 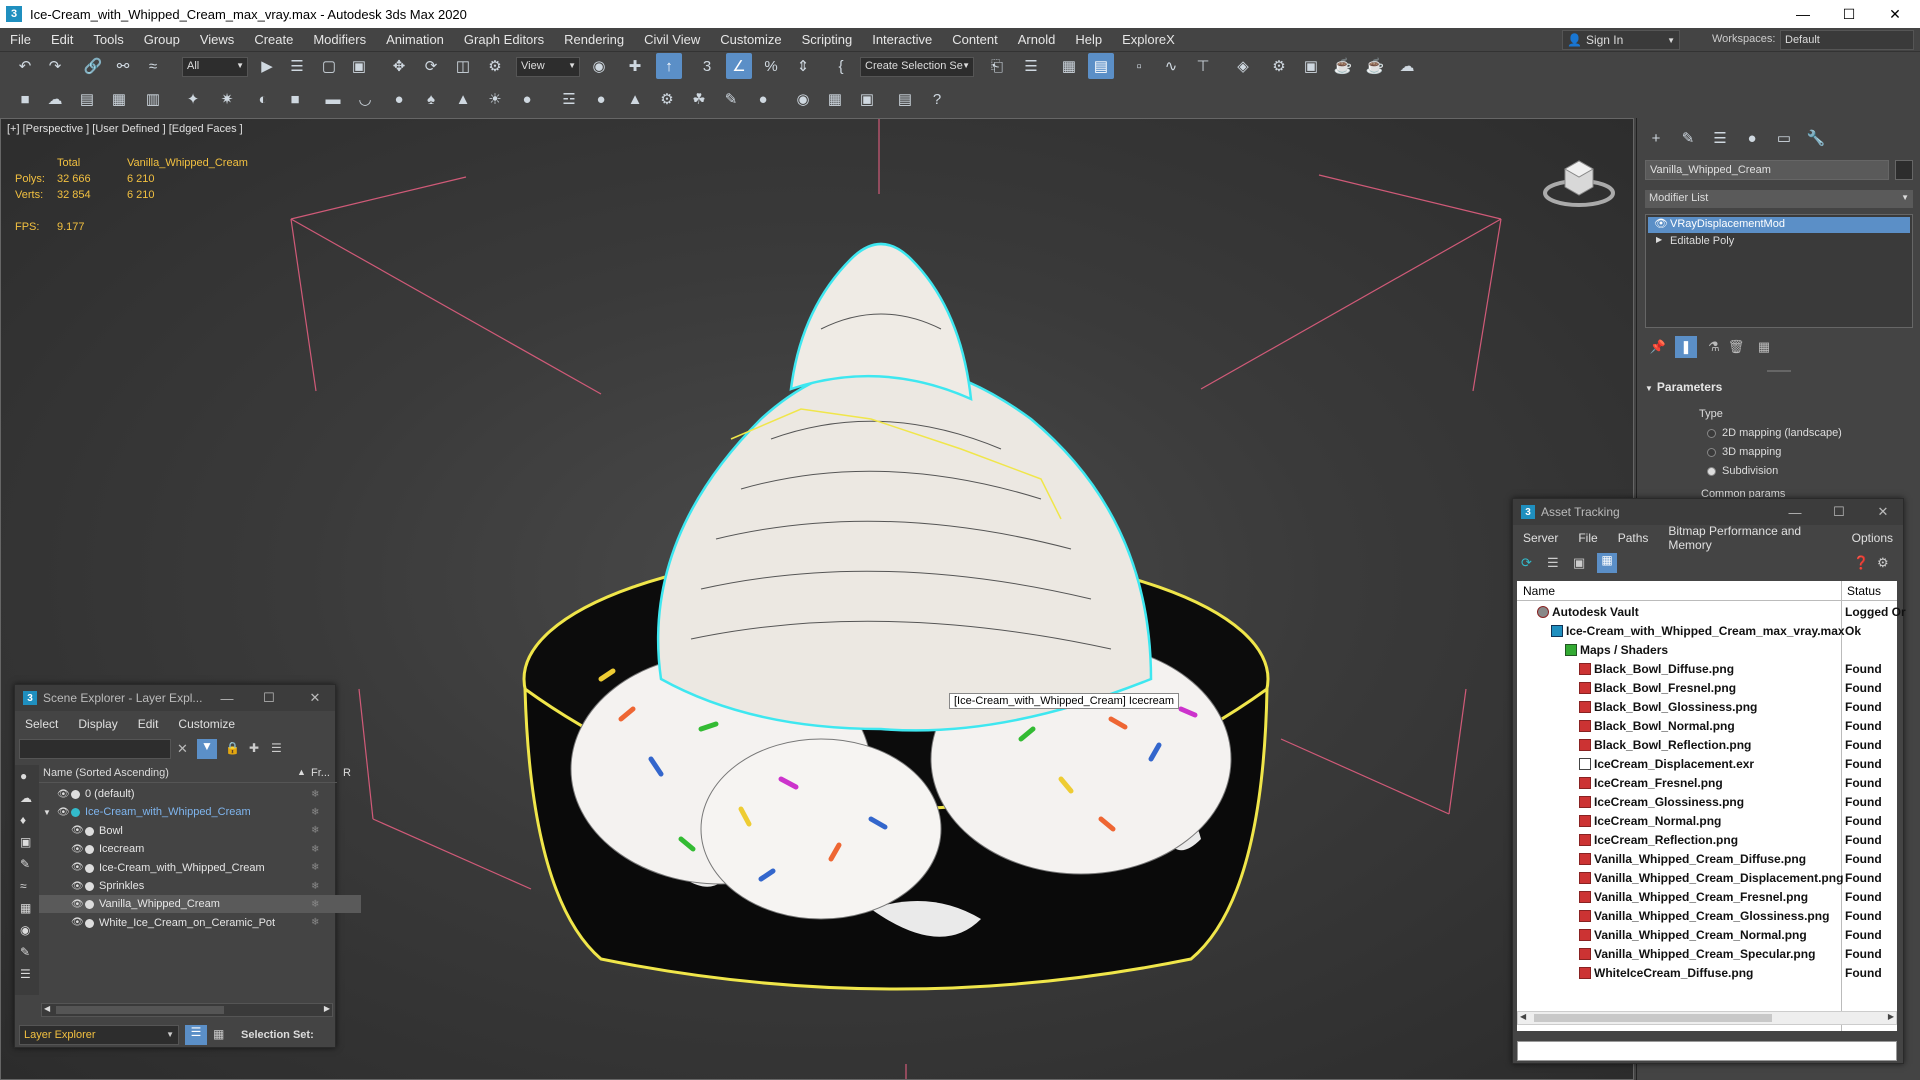 What do you see at coordinates (599, 66) in the screenshot?
I see `pivot-center-icon: ◉` at bounding box center [599, 66].